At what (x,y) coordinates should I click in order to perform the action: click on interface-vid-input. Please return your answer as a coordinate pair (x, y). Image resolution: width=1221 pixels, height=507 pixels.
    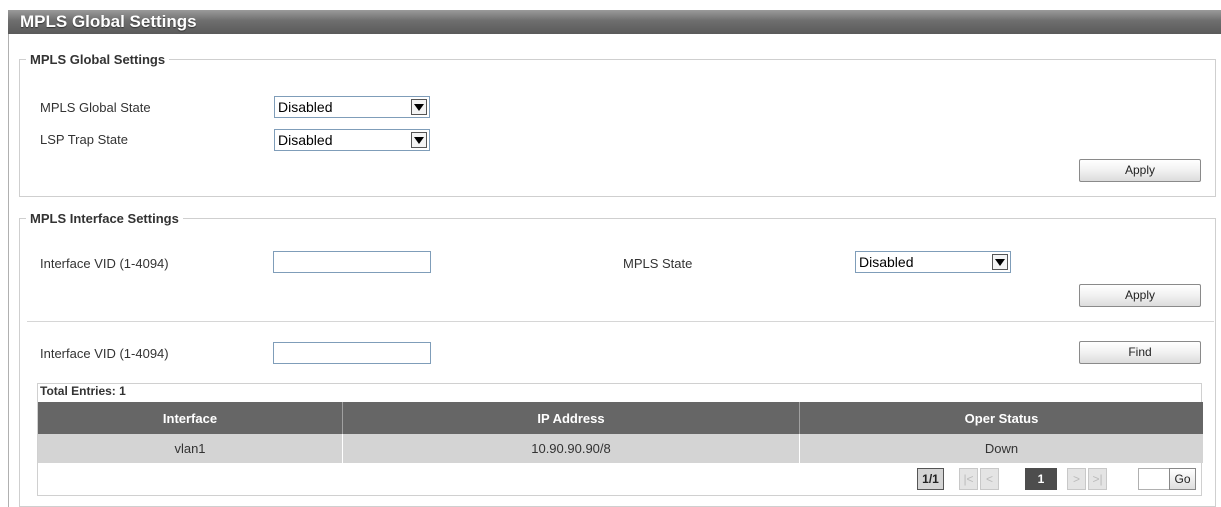
    Looking at the image, I should click on (352, 262).